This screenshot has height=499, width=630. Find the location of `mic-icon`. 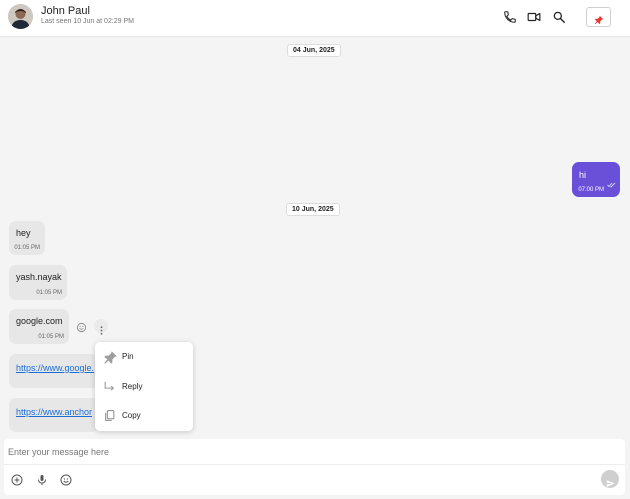

mic-icon is located at coordinates (42, 479).